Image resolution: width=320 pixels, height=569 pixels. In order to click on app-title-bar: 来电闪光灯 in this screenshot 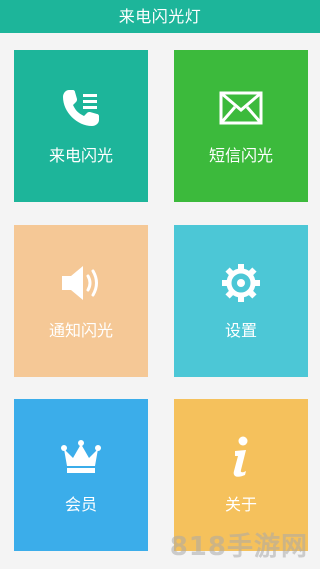, I will do `click(160, 16)`.